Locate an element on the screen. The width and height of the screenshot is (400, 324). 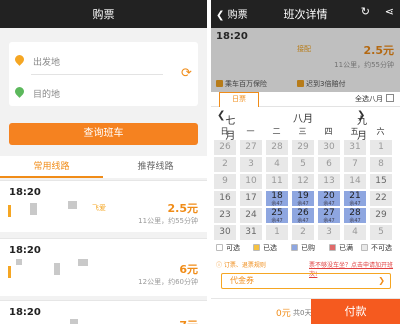
calendar-day: 23 is located at coordinates (225, 215).